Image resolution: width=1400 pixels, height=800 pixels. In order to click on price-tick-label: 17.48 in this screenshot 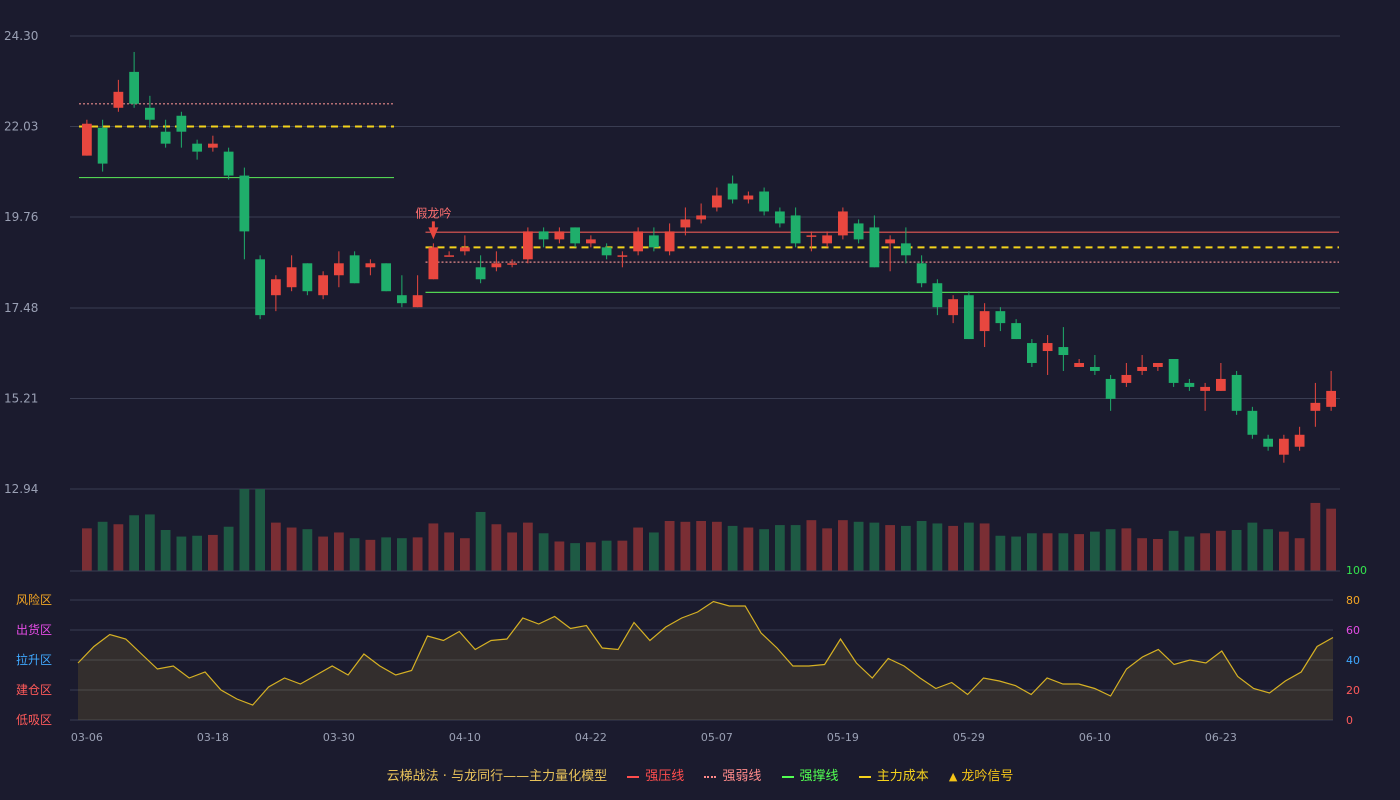, I will do `click(21, 308)`.